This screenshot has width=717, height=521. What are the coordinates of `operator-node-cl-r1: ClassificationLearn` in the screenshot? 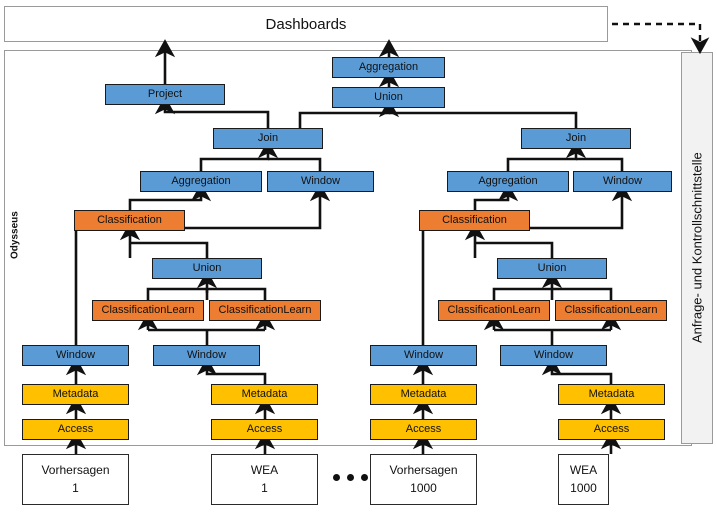 It's located at (494, 310).